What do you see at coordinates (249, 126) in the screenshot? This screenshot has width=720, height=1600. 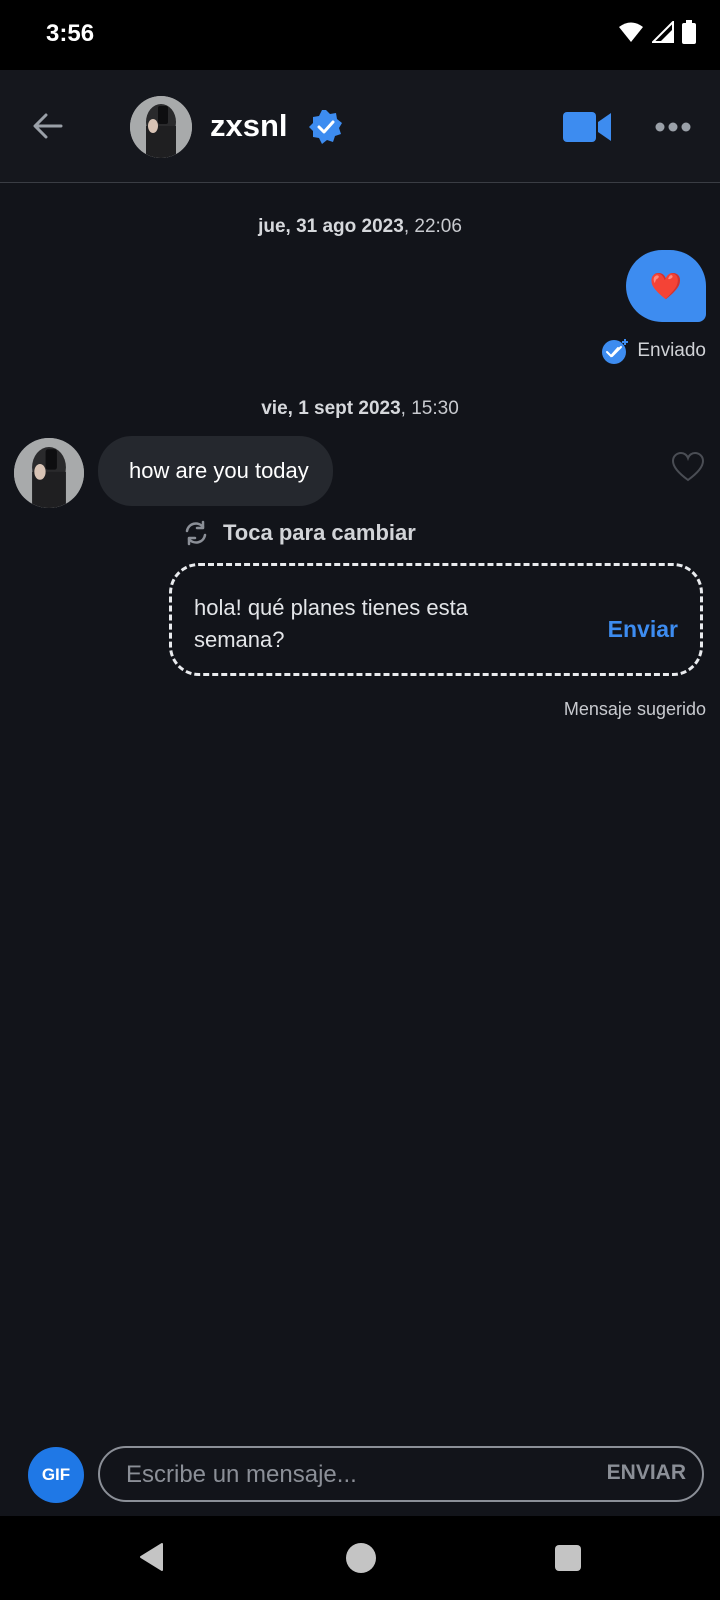 I see `chat-username: zxsnl` at bounding box center [249, 126].